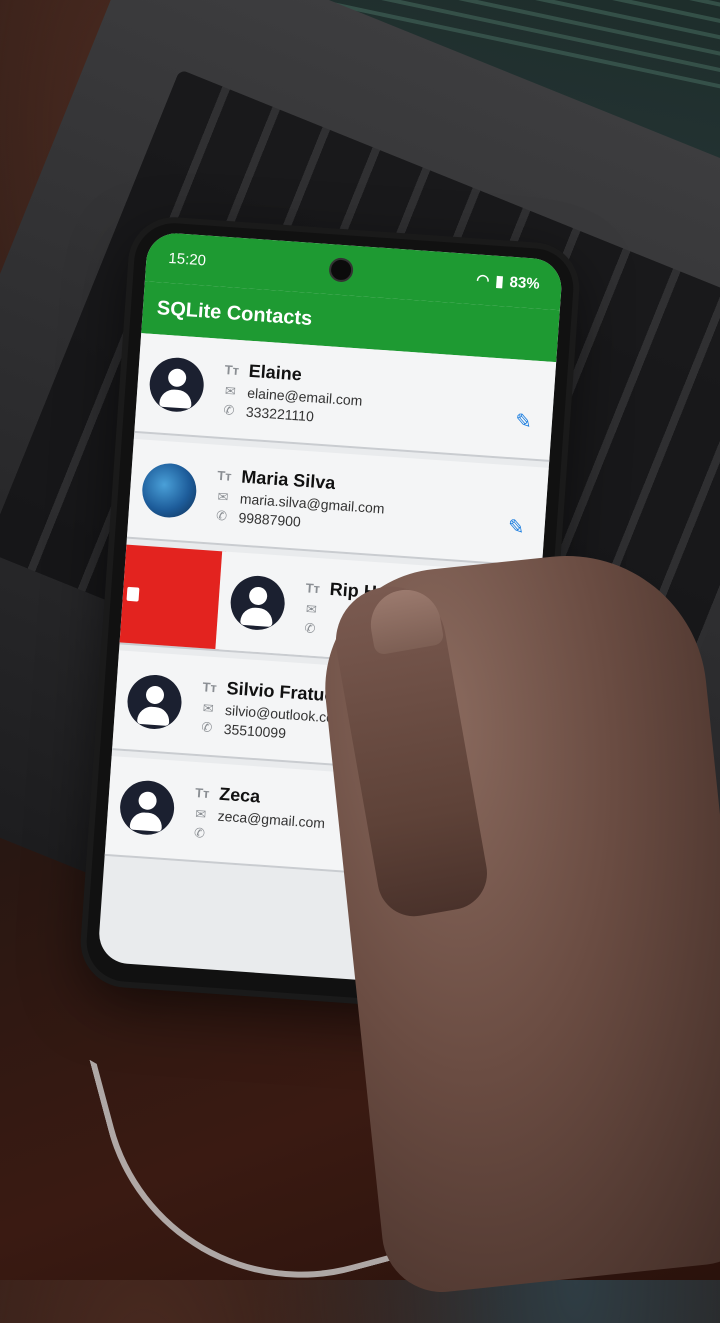  I want to click on contact-phone: 99887900, so click(270, 519).